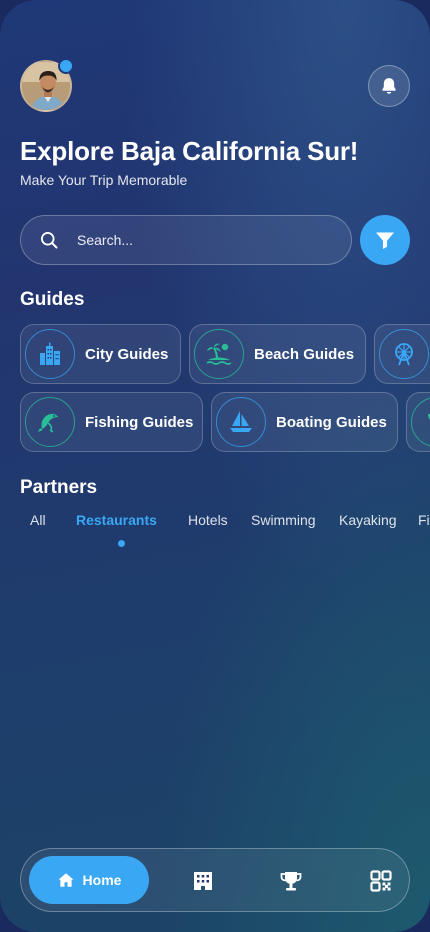 This screenshot has width=430, height=932. What do you see at coordinates (203, 881) in the screenshot?
I see `building-icon` at bounding box center [203, 881].